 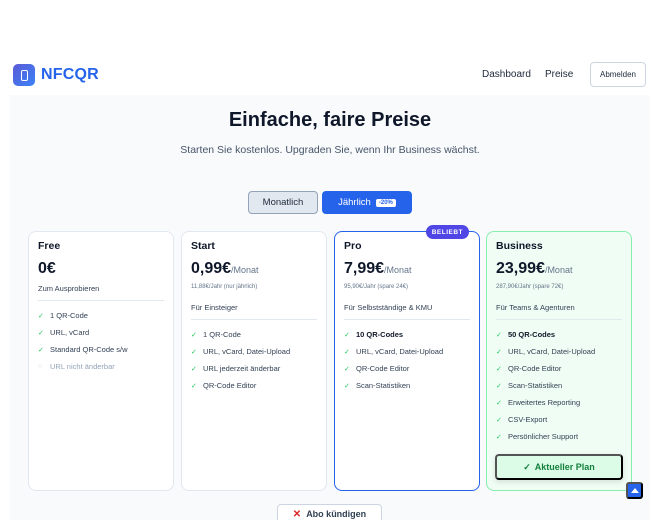 What do you see at coordinates (559, 74) in the screenshot?
I see `nav-link-preise: Preise` at bounding box center [559, 74].